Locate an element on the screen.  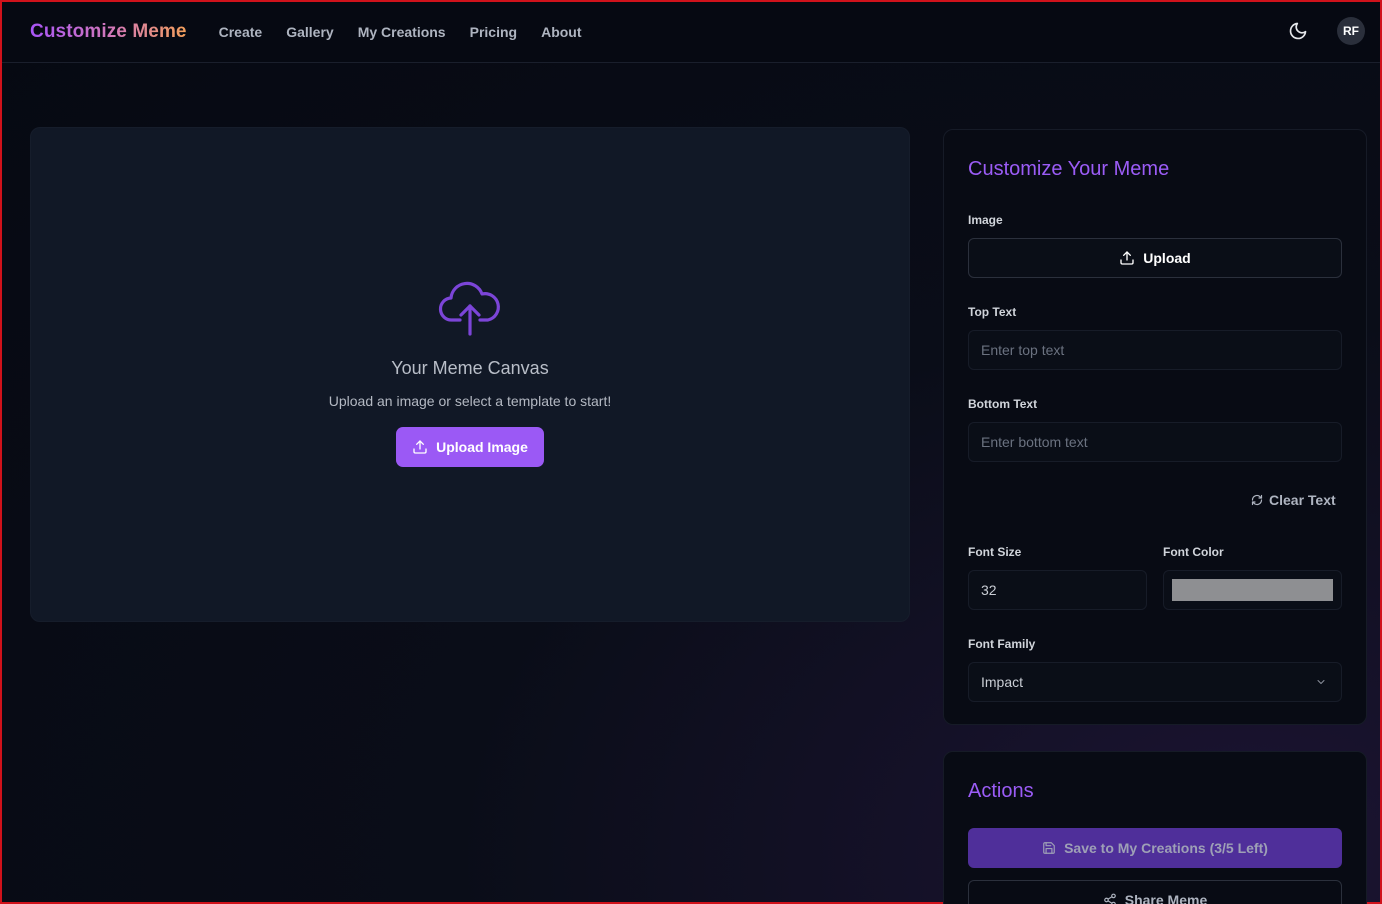
upload-button: Upload is located at coordinates (1155, 258).